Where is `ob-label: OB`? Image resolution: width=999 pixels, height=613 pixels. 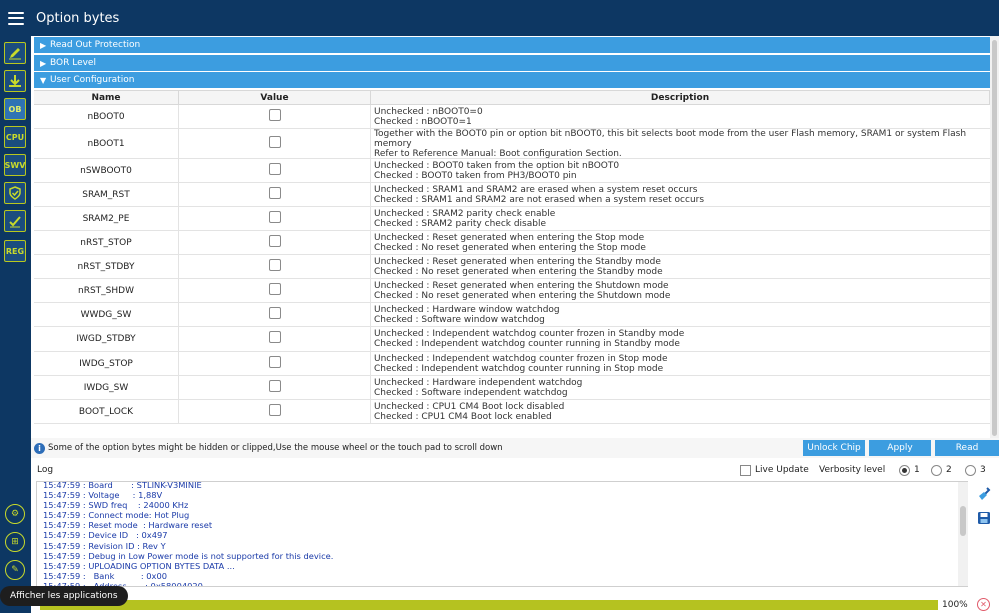 ob-label: OB is located at coordinates (15, 109).